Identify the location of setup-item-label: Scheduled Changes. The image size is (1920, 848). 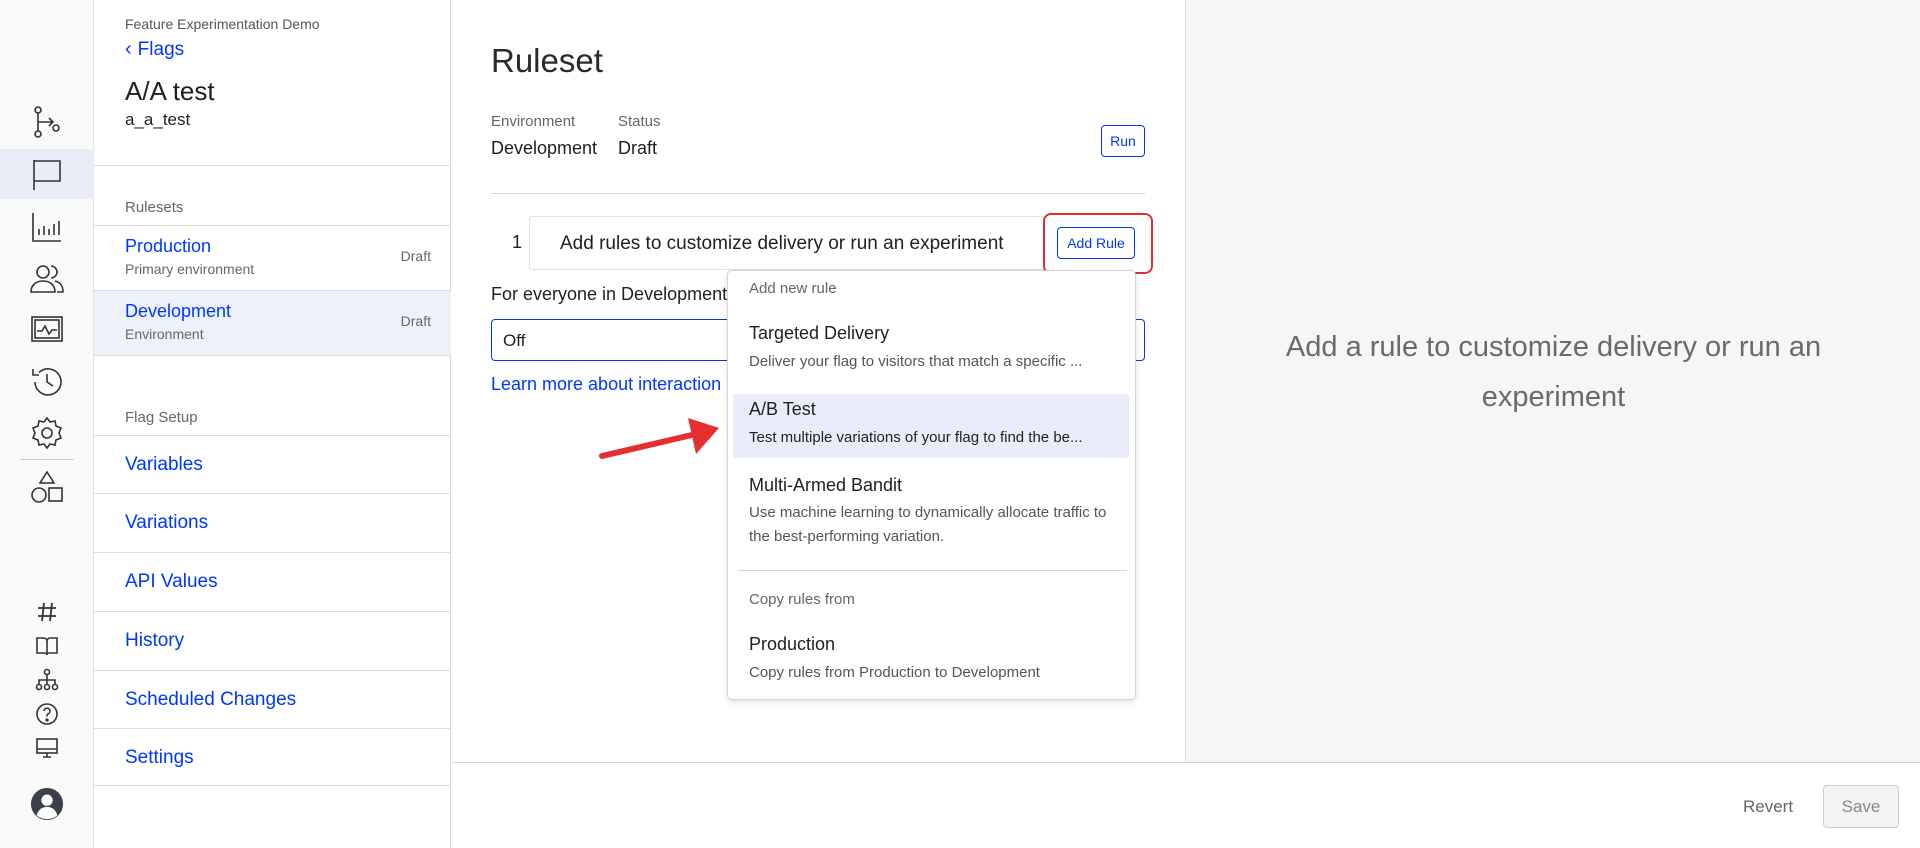
(211, 699).